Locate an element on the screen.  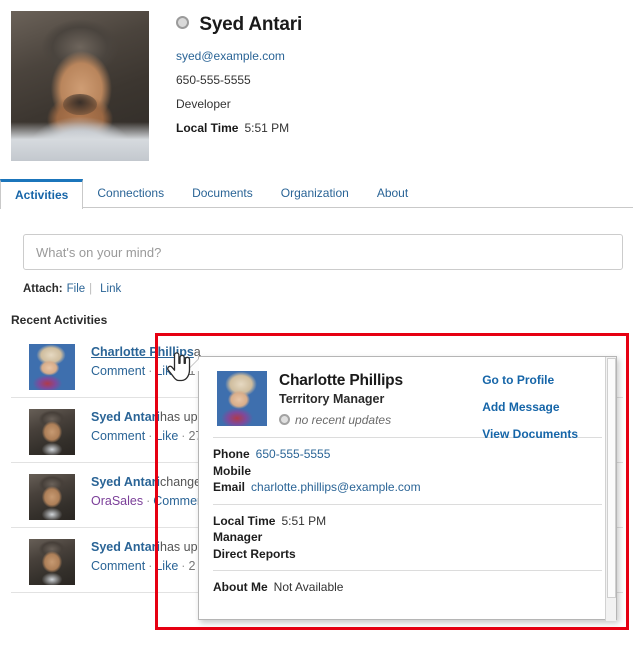
contact-local-time-row: Local Time 5:51 PM is located at coordinates (407, 521).